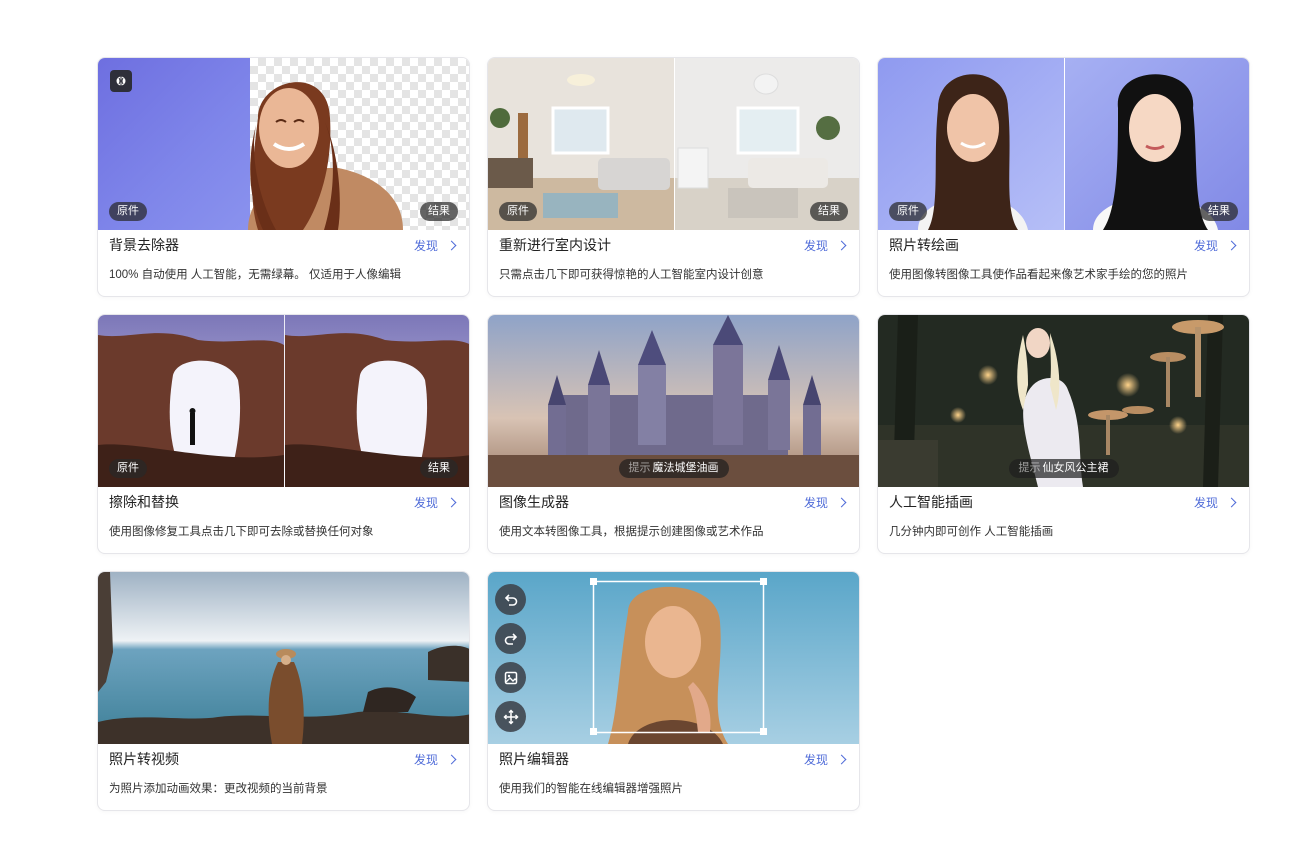 This screenshot has height=843, width=1301. Describe the element at coordinates (1063, 468) in the screenshot. I see `prompt-tag: 提示 仙女风公主裙` at that location.